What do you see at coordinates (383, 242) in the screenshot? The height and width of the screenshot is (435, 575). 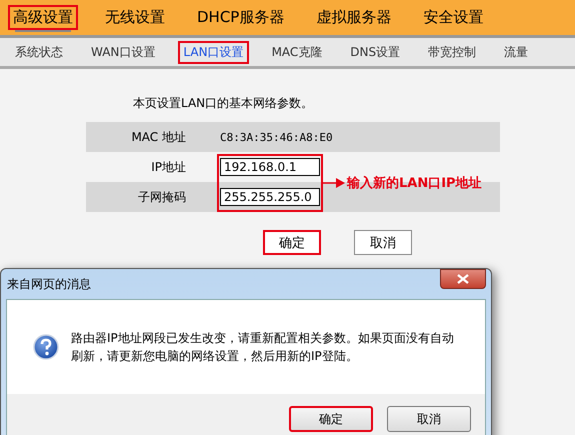 I see `form-button: 取消` at bounding box center [383, 242].